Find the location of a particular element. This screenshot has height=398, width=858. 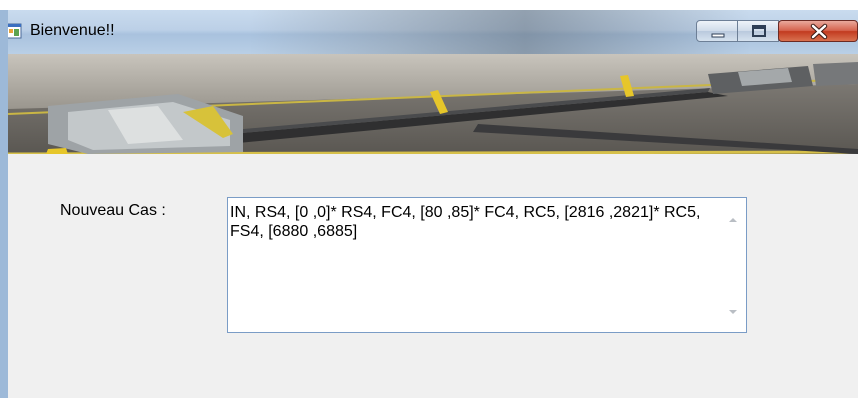

maximize-icon is located at coordinates (759, 31).